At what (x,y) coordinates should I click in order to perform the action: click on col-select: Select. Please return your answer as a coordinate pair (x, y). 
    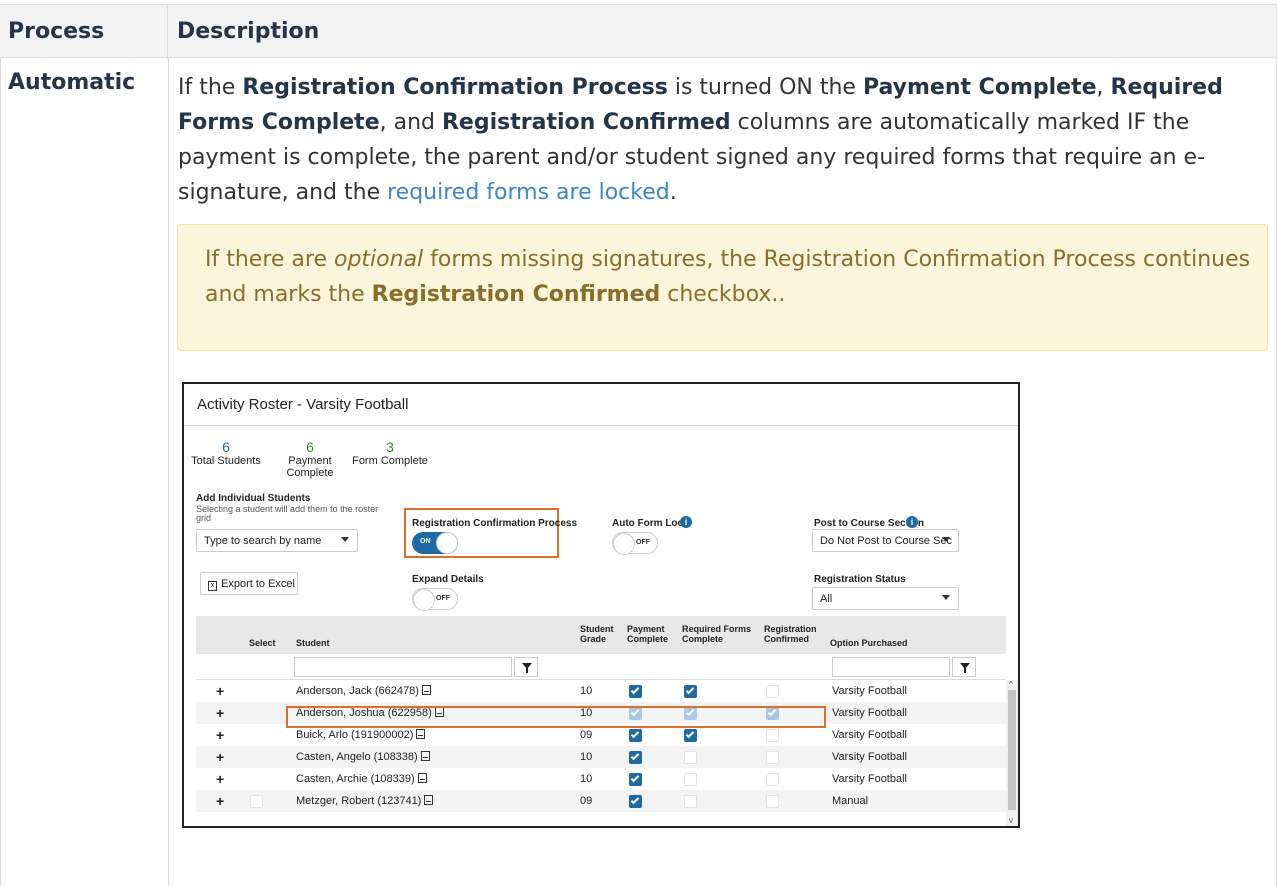
    Looking at the image, I should click on (262, 643).